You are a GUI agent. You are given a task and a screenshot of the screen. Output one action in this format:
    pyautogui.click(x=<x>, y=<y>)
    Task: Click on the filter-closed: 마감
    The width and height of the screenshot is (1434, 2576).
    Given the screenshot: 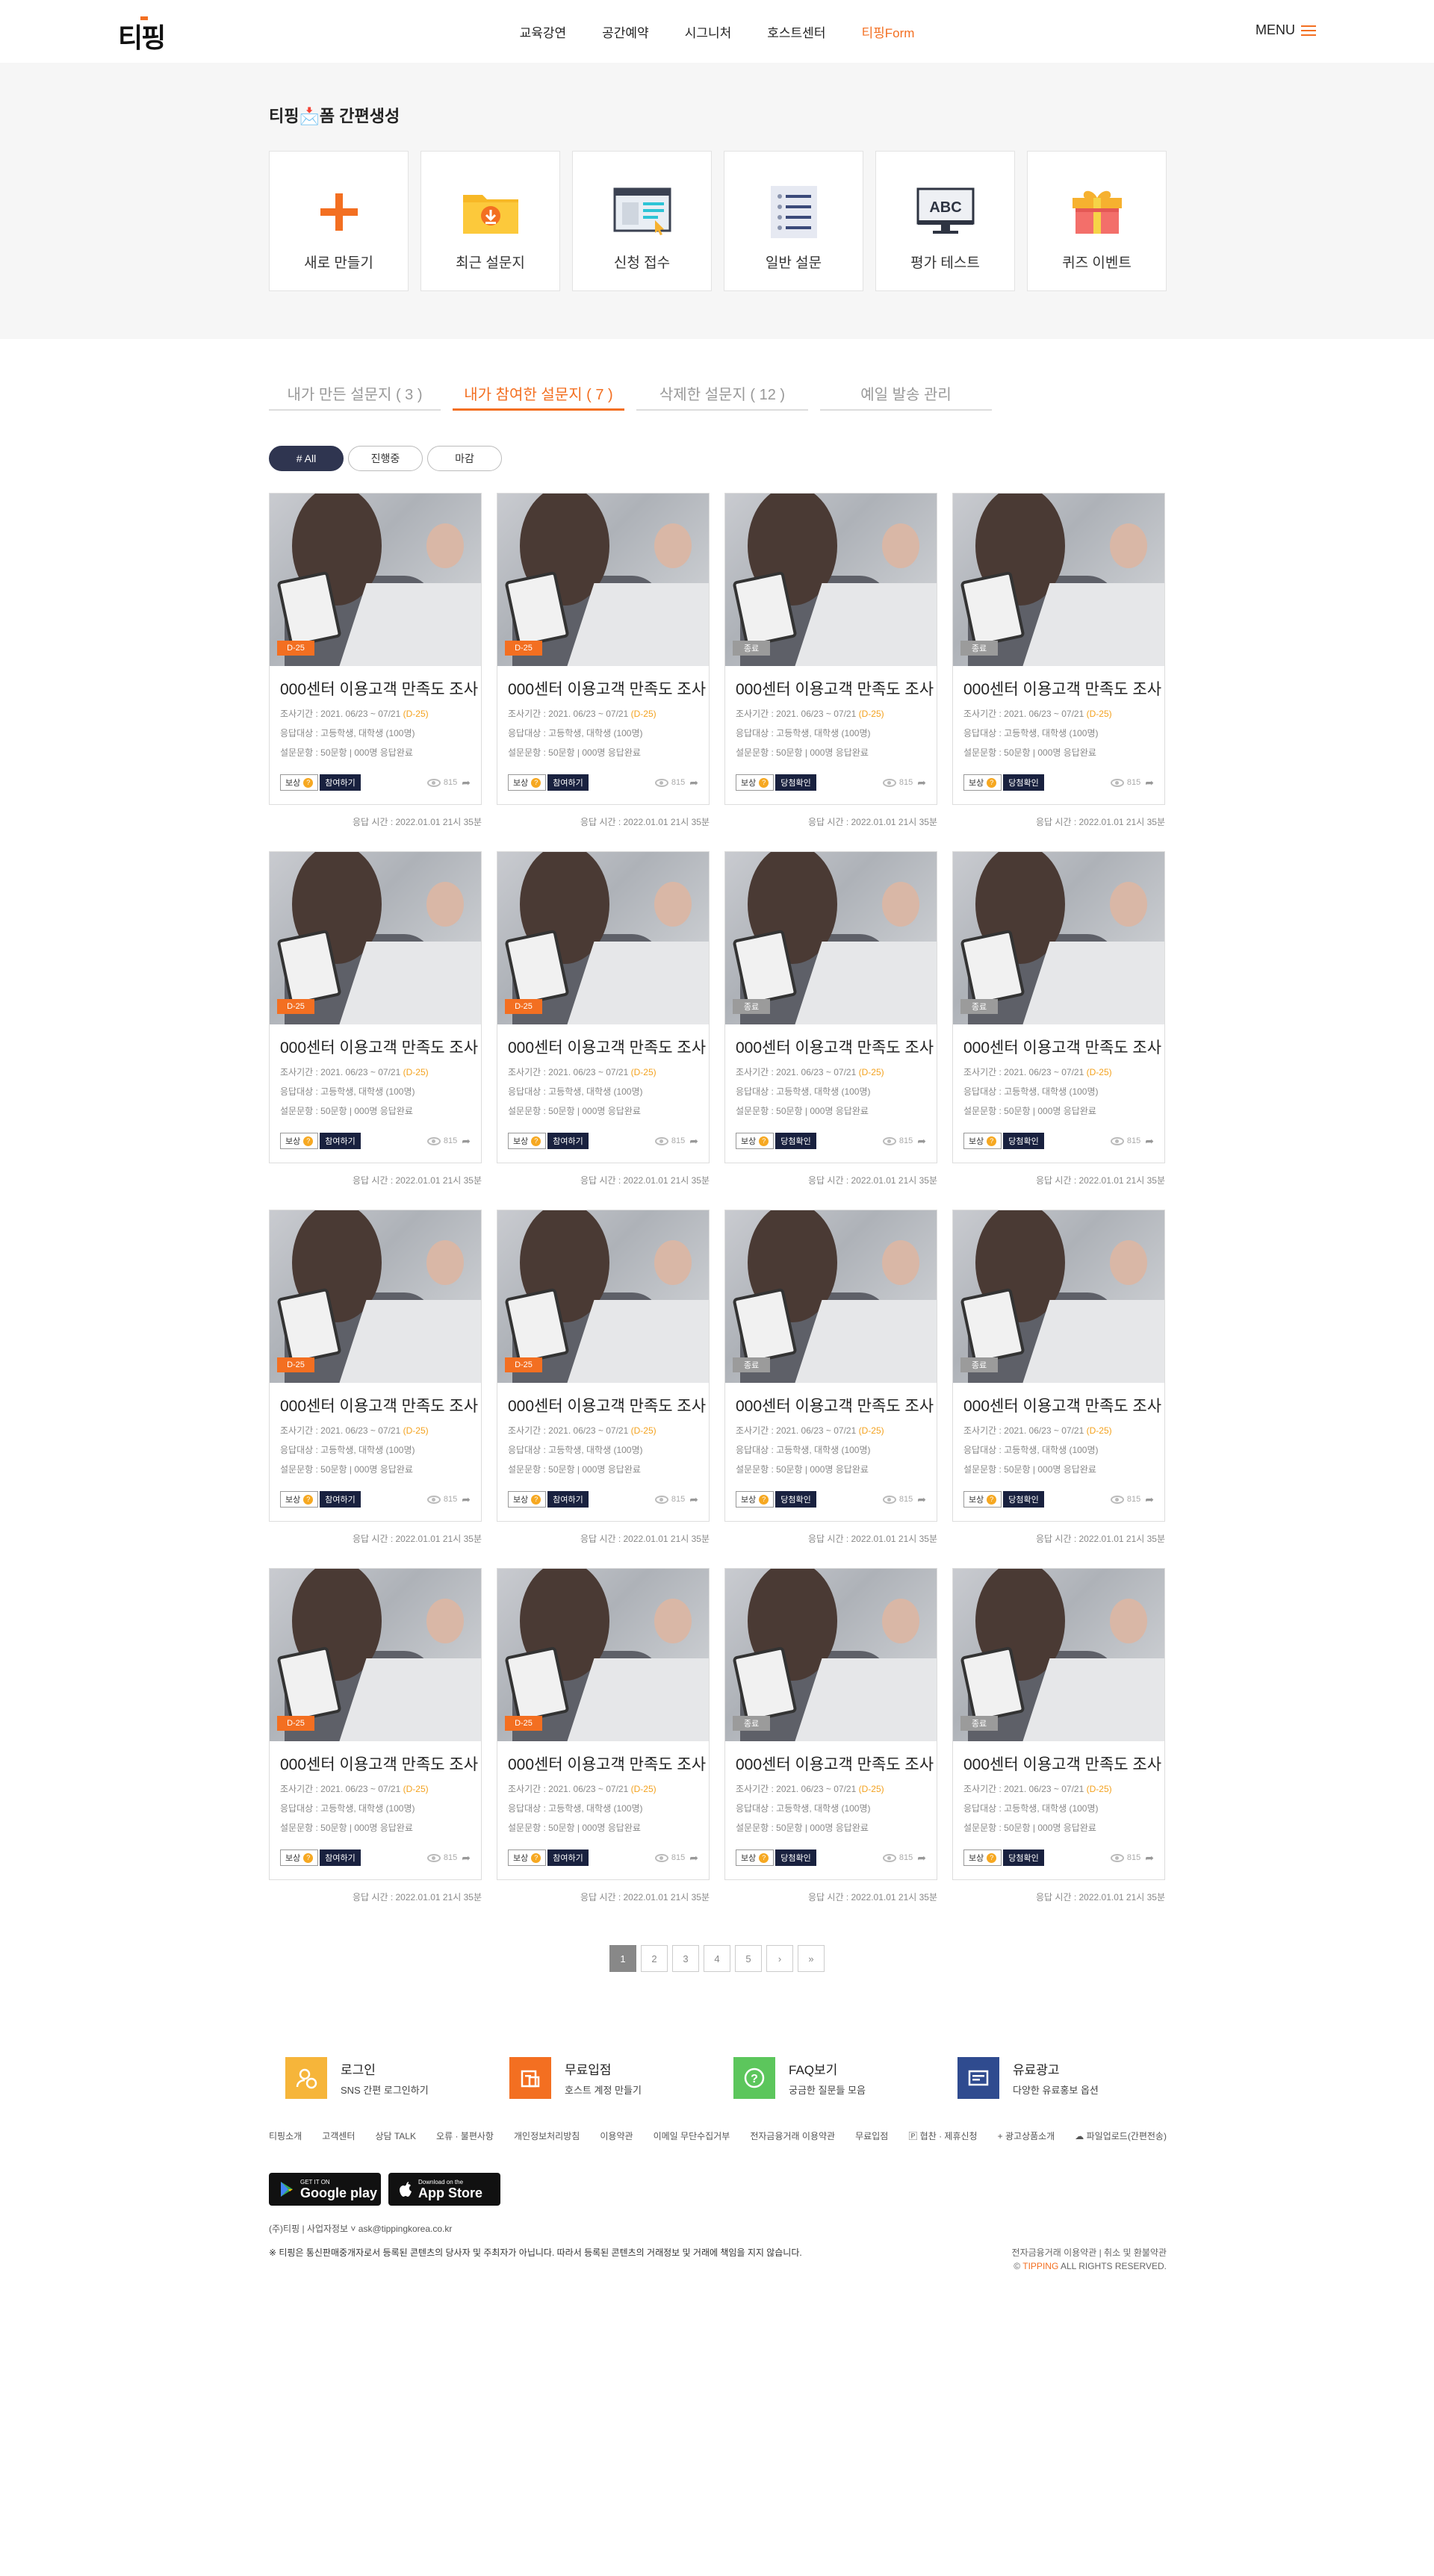 What is the action you would take?
    pyautogui.click(x=464, y=458)
    